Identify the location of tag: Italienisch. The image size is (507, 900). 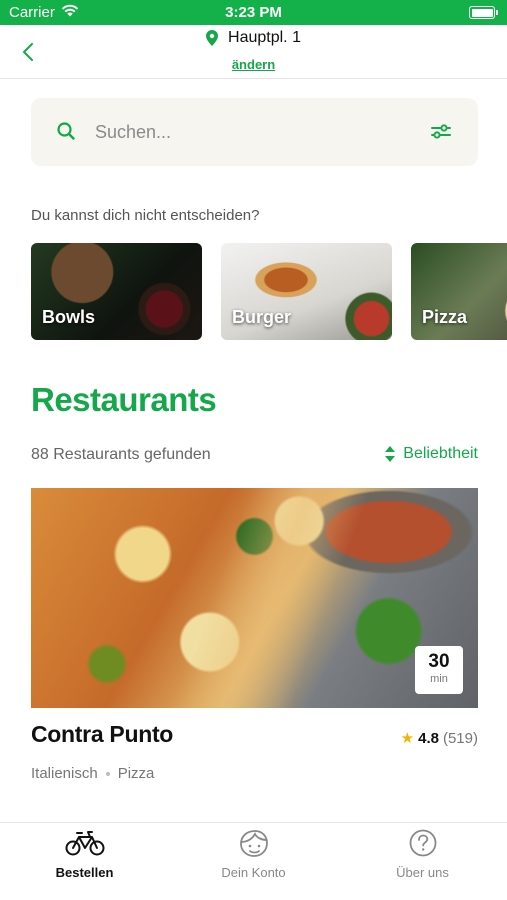
(64, 773).